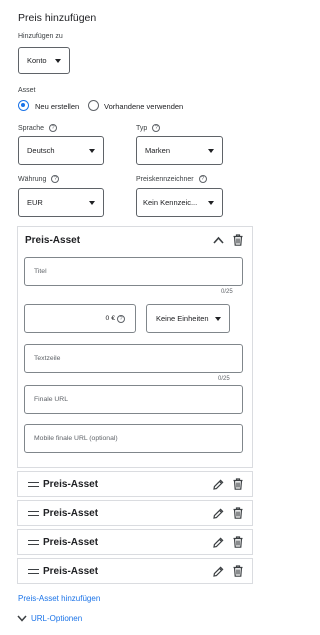 The width and height of the screenshot is (320, 635). I want to click on url-options-label: URL-Optionen, so click(57, 618).